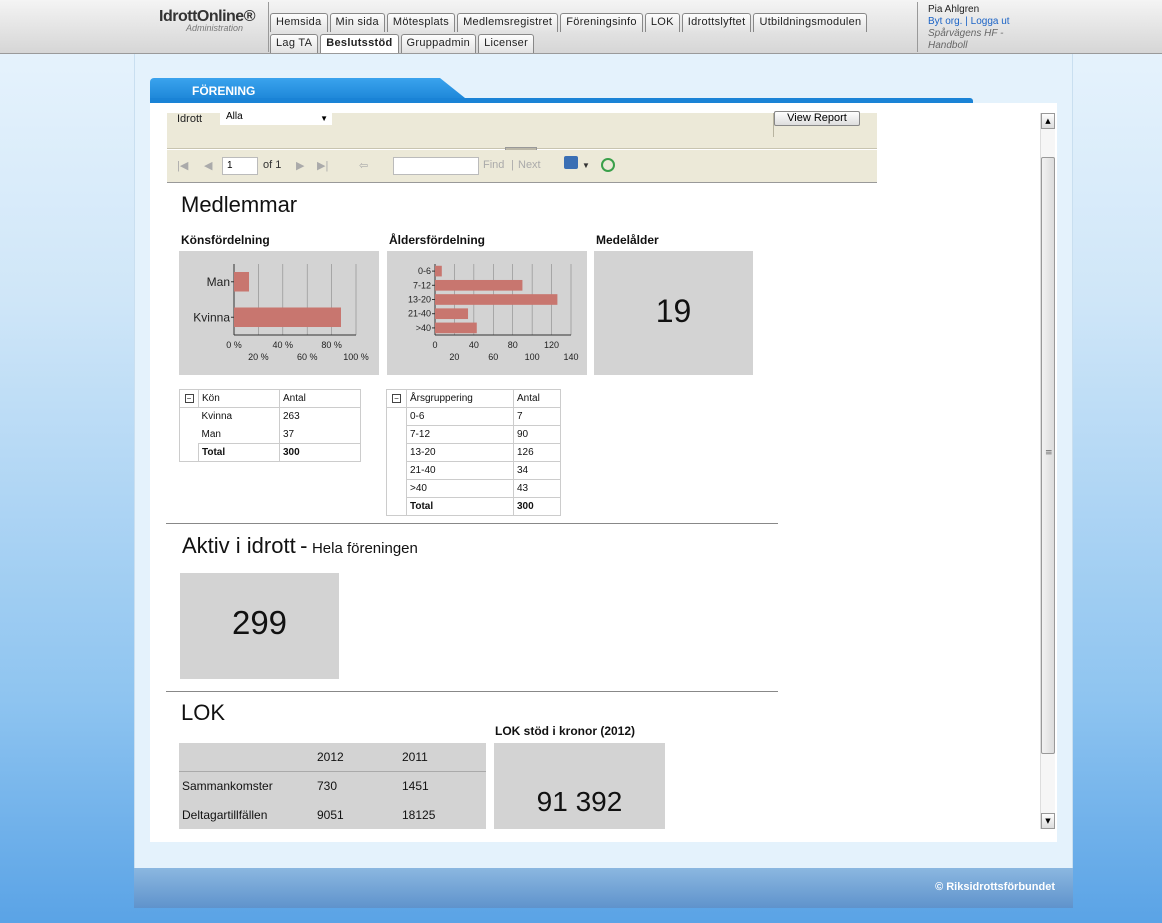  Describe the element at coordinates (608, 165) in the screenshot. I see `refresh-icon` at that location.